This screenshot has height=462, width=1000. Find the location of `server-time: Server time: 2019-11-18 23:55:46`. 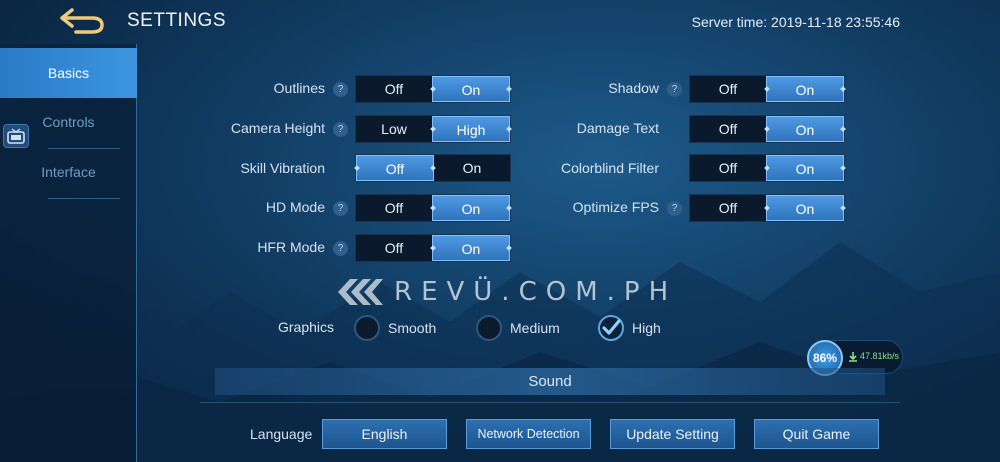

server-time: Server time: 2019-11-18 23:55:46 is located at coordinates (796, 22).